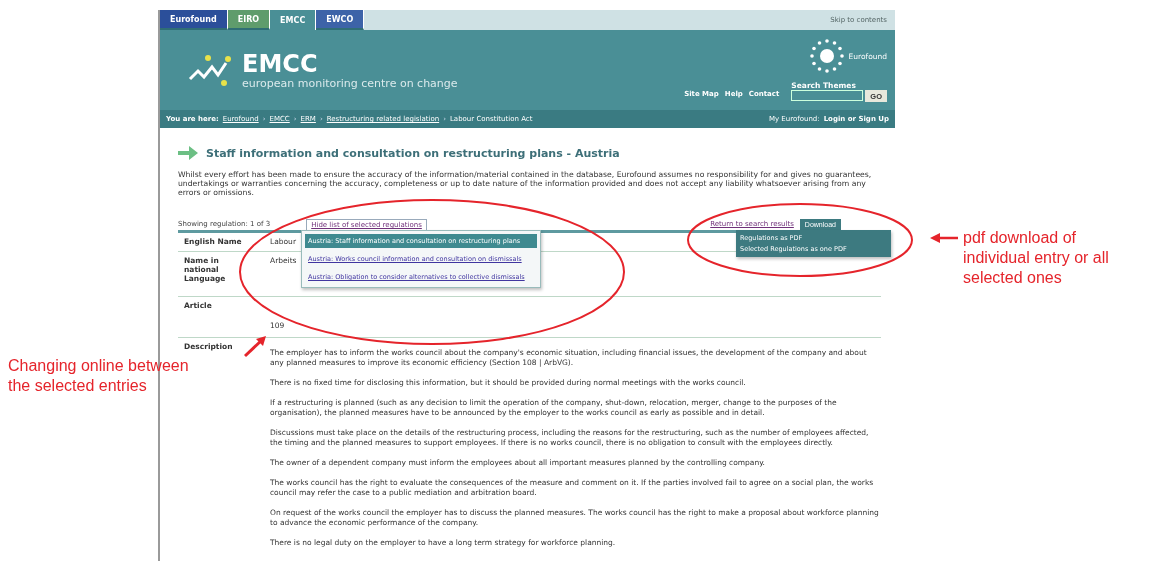 The image size is (1152, 561). I want to click on logo-icon, so click(210, 70).